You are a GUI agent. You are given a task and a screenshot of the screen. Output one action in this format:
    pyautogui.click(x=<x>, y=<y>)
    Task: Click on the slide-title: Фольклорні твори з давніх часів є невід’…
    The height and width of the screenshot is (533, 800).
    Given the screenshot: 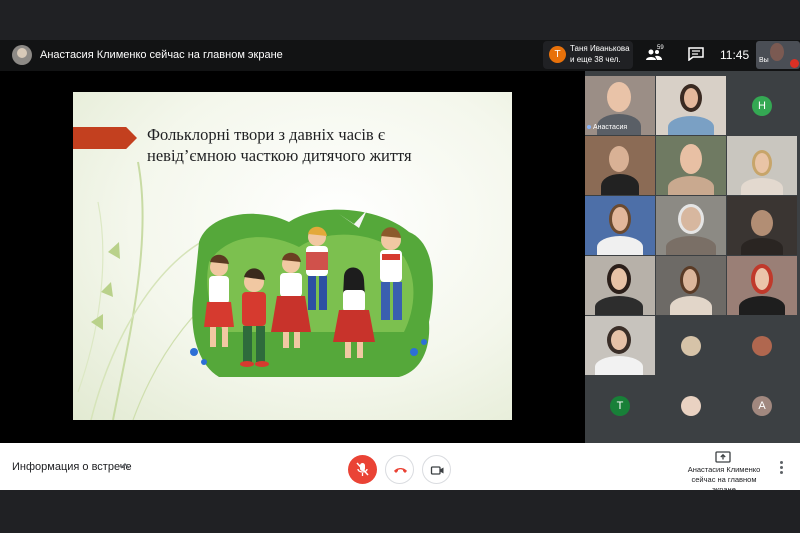 What is the action you would take?
    pyautogui.click(x=279, y=145)
    